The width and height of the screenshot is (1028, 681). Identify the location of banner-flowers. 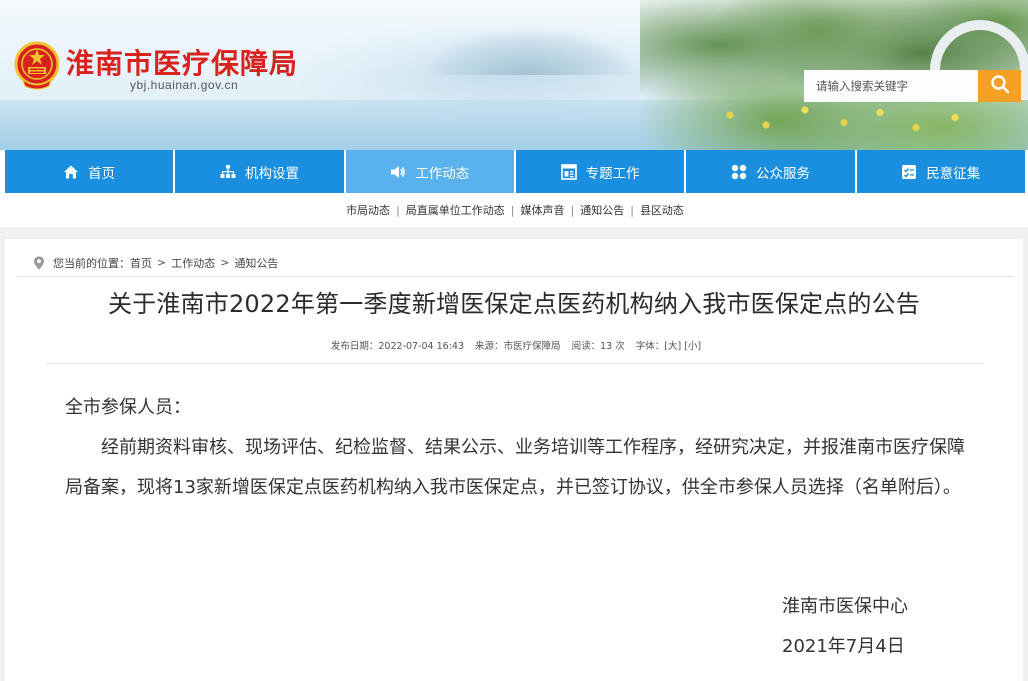
(850, 120).